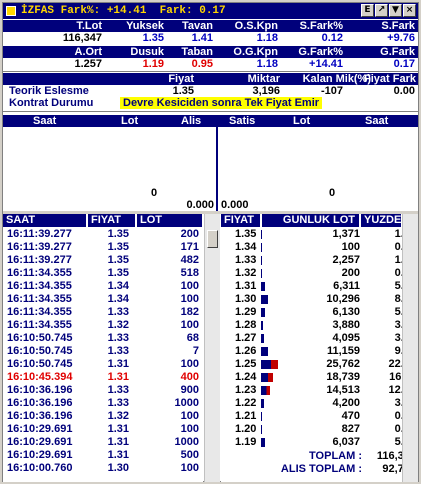  What do you see at coordinates (210, 52) in the screenshot?
I see `summary-header-2: A.Ort Dusuk Taban O.G.Kpn G.Fark% G.Fark` at bounding box center [210, 52].